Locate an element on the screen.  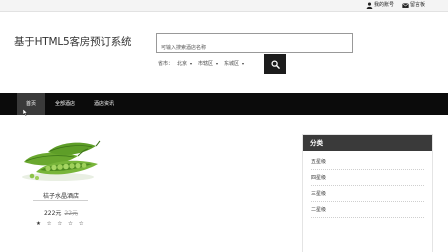
category-title: 分类 is located at coordinates (367, 143).